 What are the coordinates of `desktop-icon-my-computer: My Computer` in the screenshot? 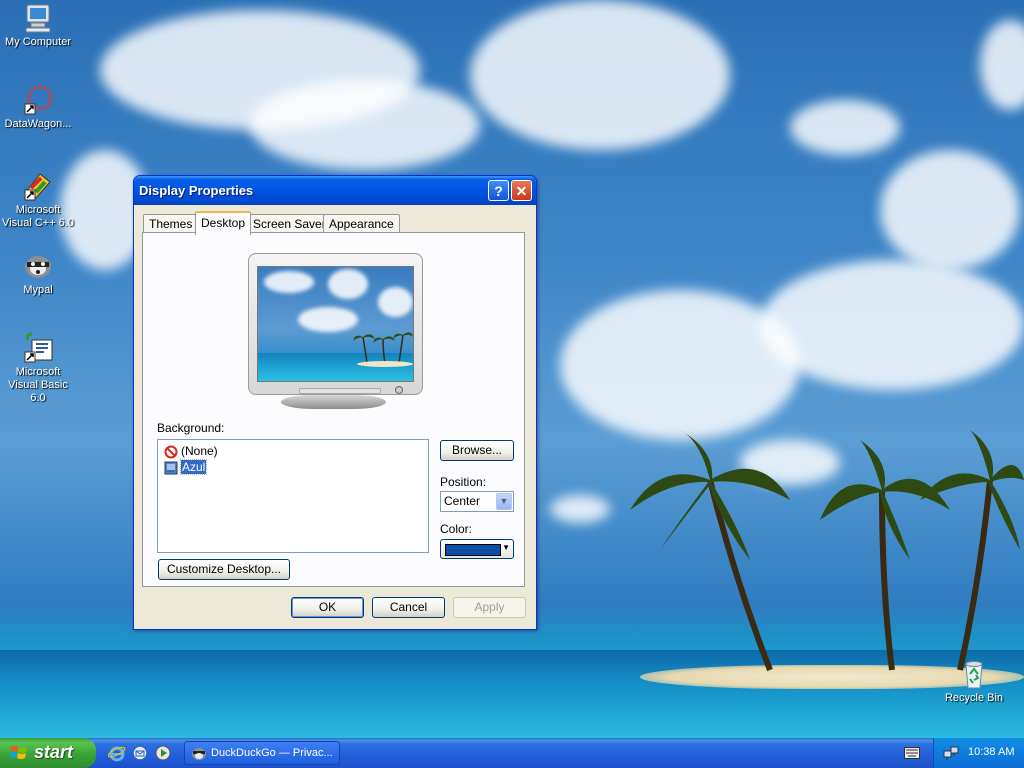 It's located at (38, 25).